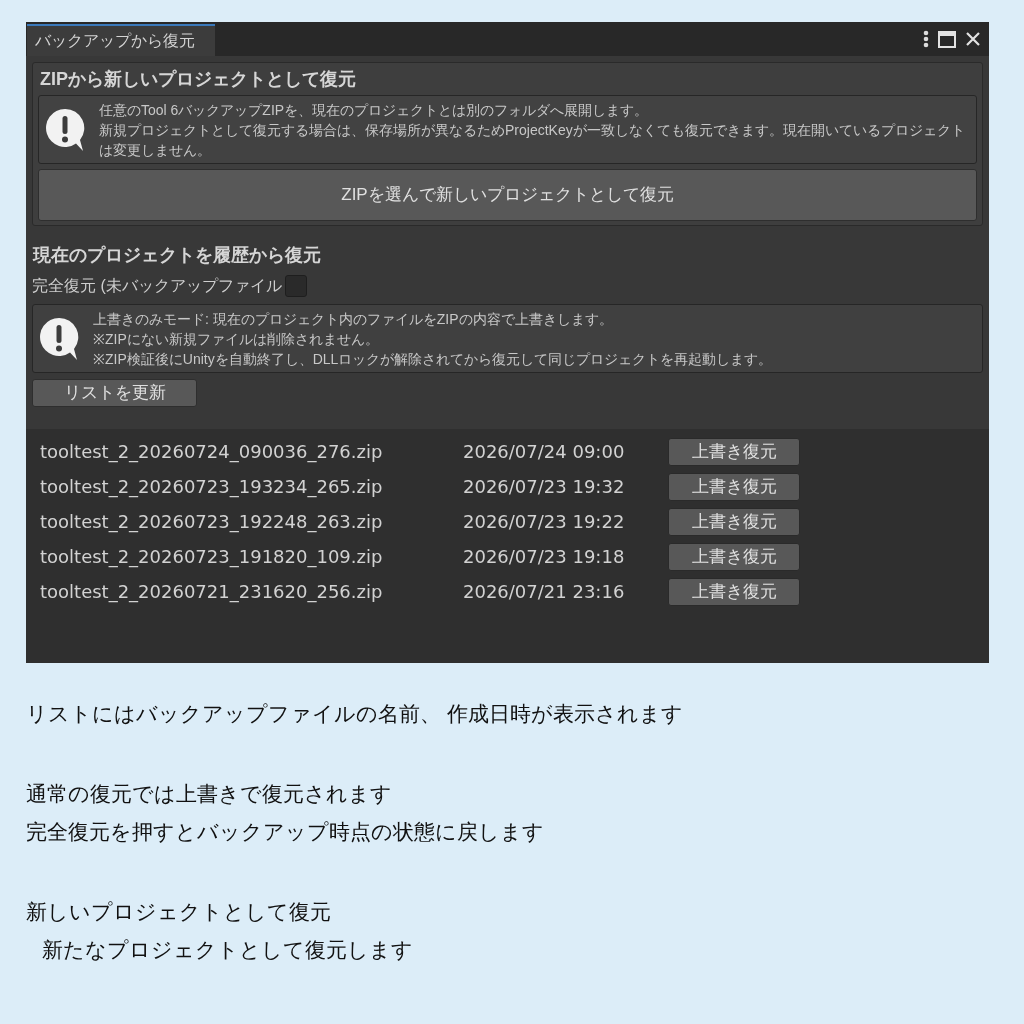 The image size is (1024, 1024). What do you see at coordinates (544, 557) in the screenshot?
I see `backup-date: 2026/07/23 19:18` at bounding box center [544, 557].